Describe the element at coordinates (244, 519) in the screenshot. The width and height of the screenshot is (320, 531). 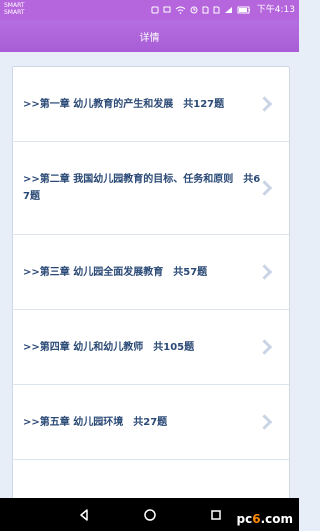
I see `watermark-pc: pc` at that location.